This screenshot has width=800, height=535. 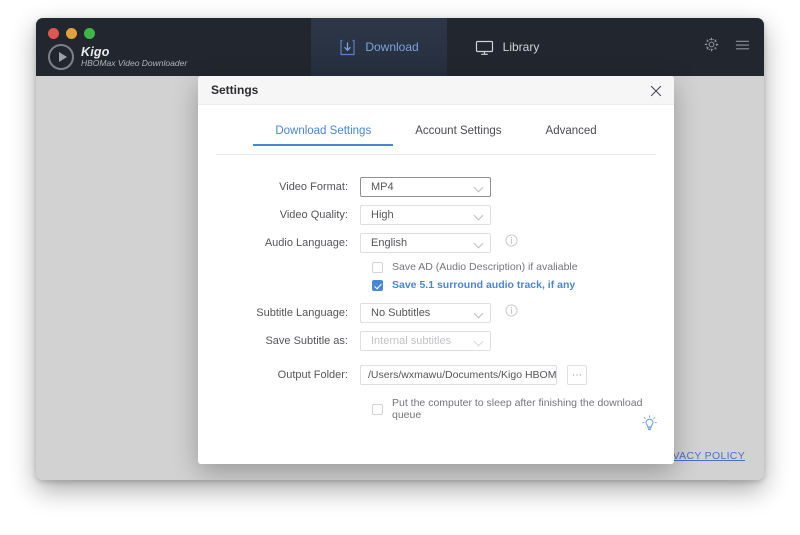 I want to click on tab-download-settings: Download Settings, so click(x=323, y=140).